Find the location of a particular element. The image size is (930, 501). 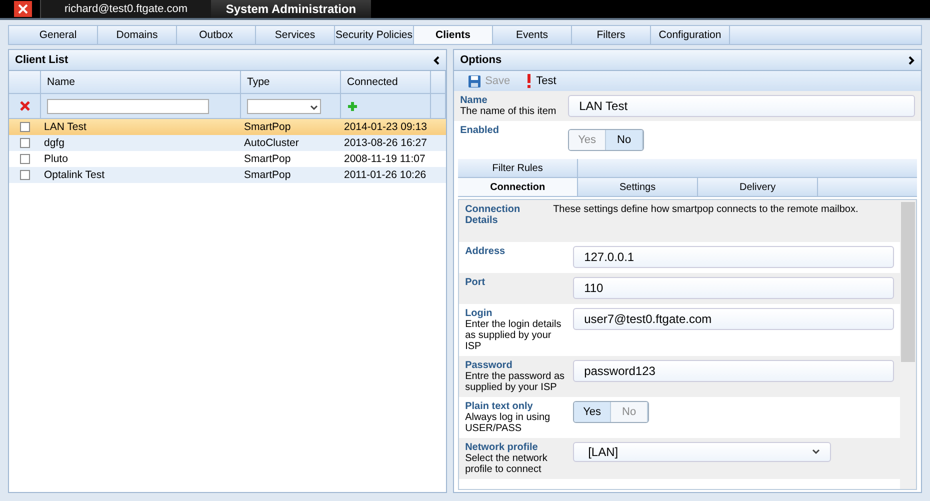

tab: Connection is located at coordinates (518, 187).